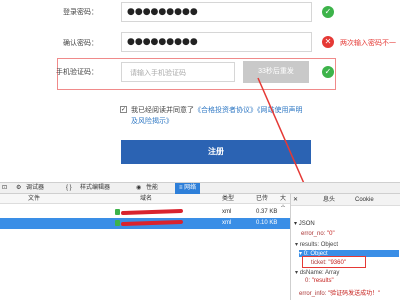  What do you see at coordinates (262, 199) in the screenshot?
I see `col-transferred: 已传` at bounding box center [262, 199].